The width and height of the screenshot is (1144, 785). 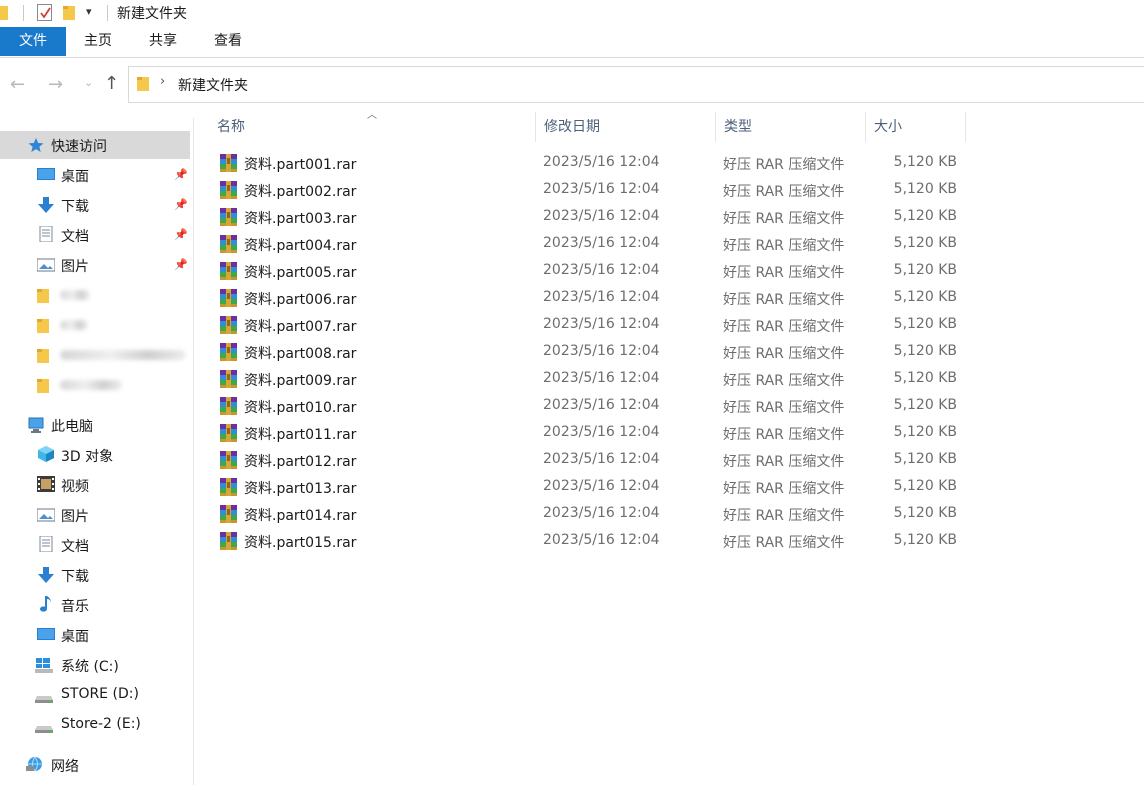 What do you see at coordinates (791, 127) in the screenshot?
I see `column-header-type: 类型` at bounding box center [791, 127].